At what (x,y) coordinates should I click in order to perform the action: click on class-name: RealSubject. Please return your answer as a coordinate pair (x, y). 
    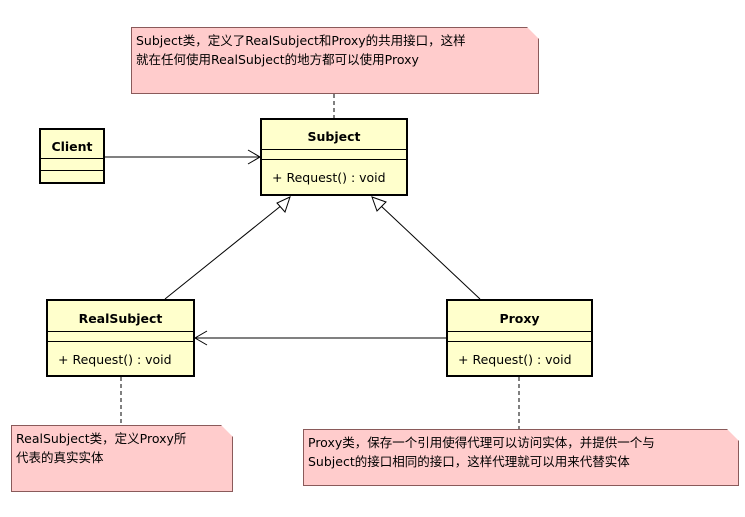
    Looking at the image, I should click on (120, 318).